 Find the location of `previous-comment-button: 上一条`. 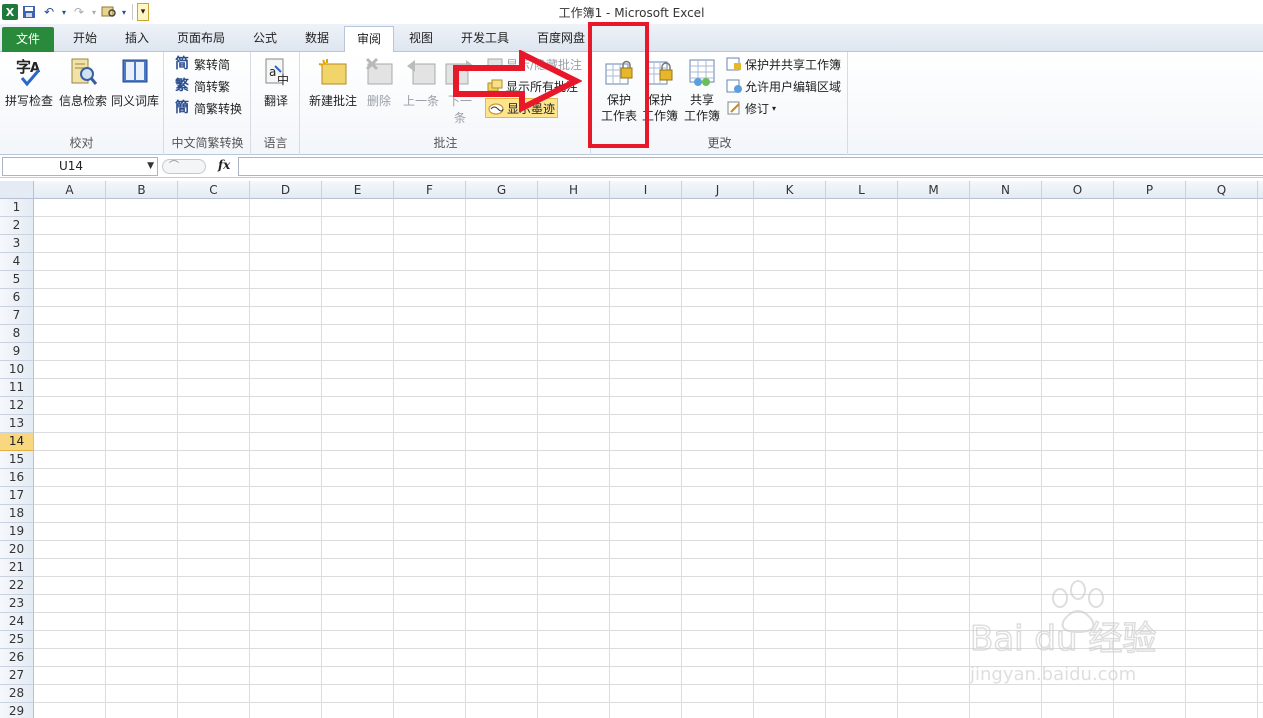

previous-comment-button: 上一条 is located at coordinates (421, 82).